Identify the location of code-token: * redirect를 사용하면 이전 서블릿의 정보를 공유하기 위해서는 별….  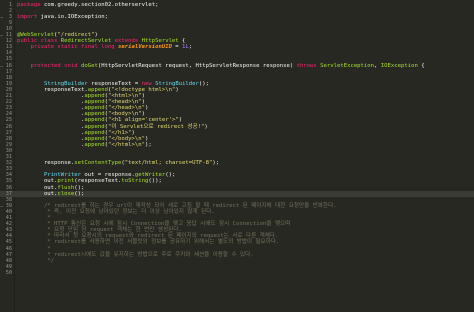
(148, 242).